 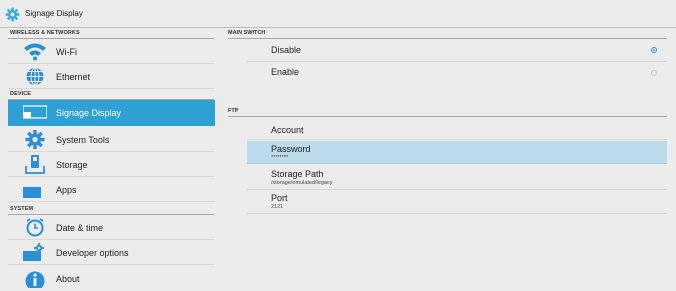 I want to click on globe-icon, so click(x=35, y=76).